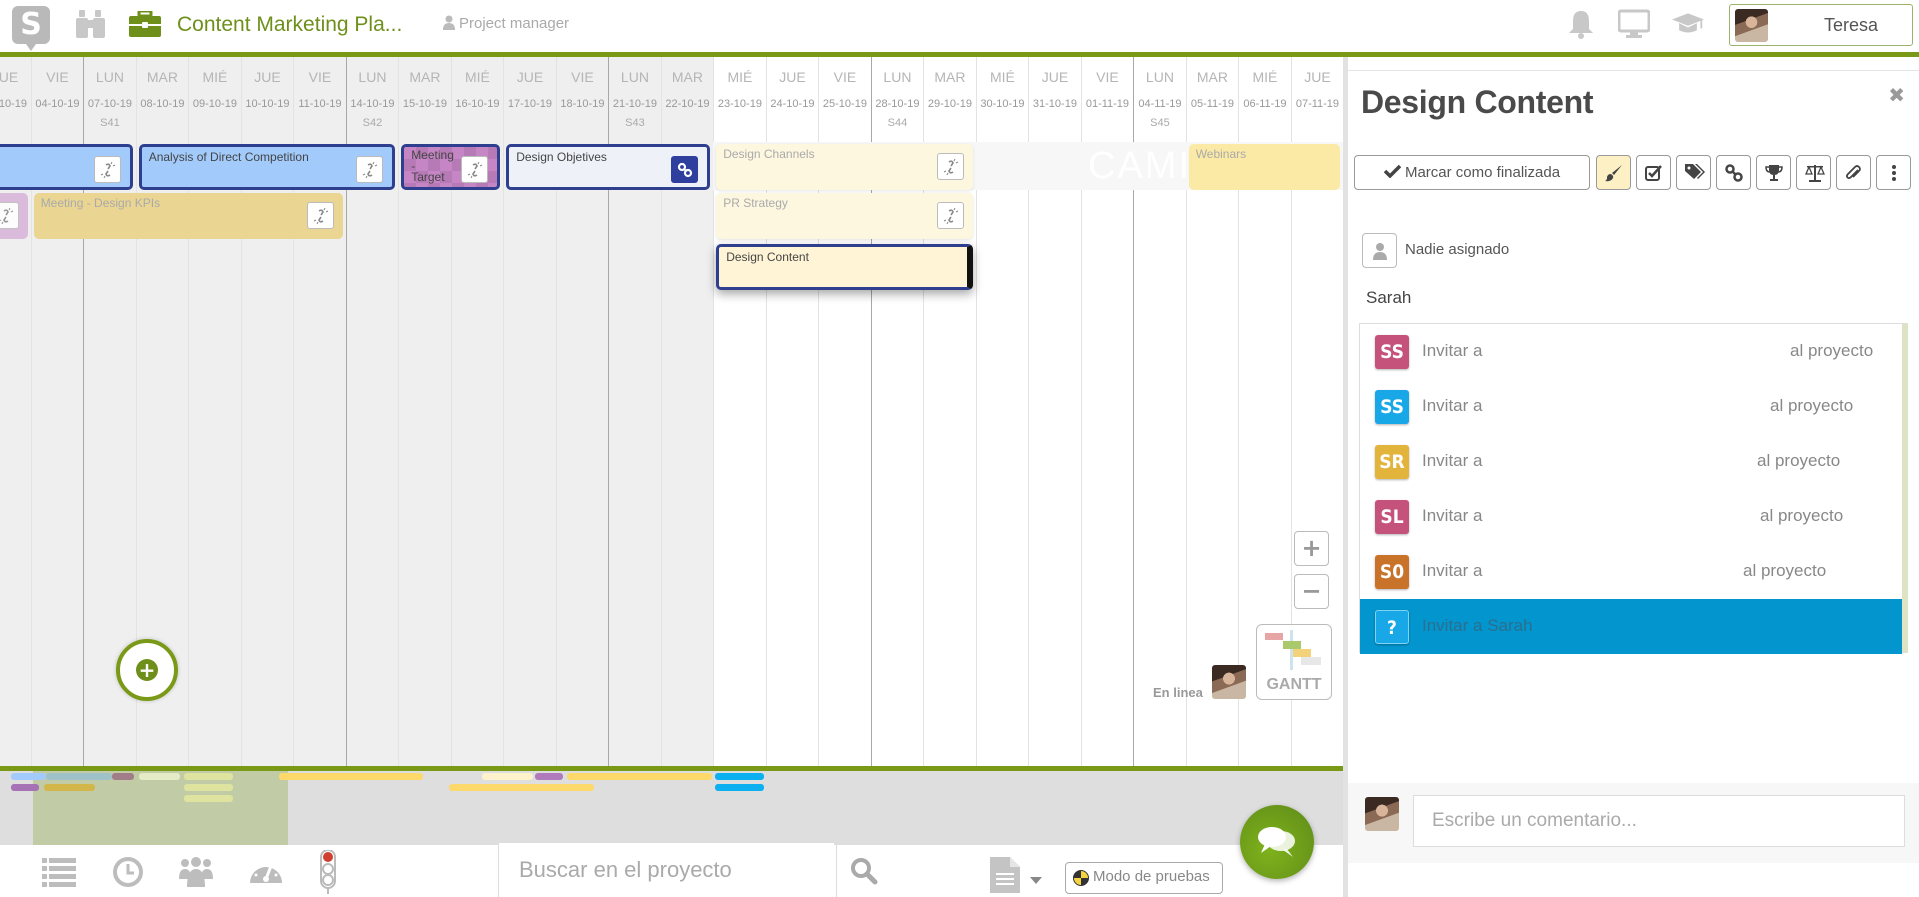 The width and height of the screenshot is (1919, 897). What do you see at coordinates (1896, 95) in the screenshot?
I see `close-icon: ✖` at bounding box center [1896, 95].